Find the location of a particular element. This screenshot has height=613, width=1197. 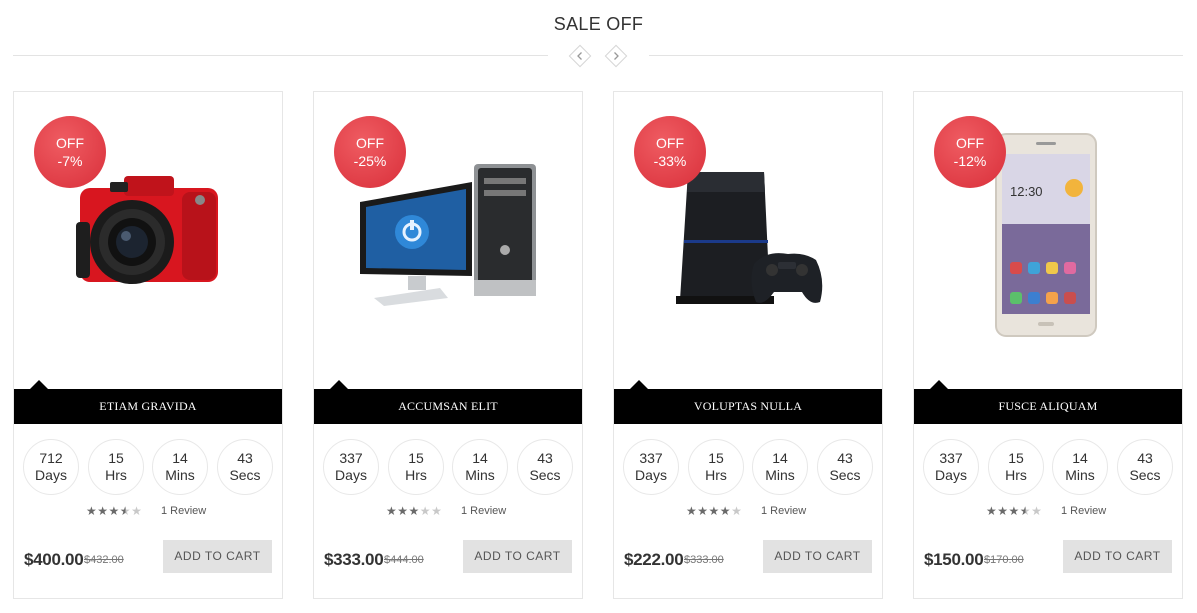

discount-badge: OFF -25% is located at coordinates (370, 152).